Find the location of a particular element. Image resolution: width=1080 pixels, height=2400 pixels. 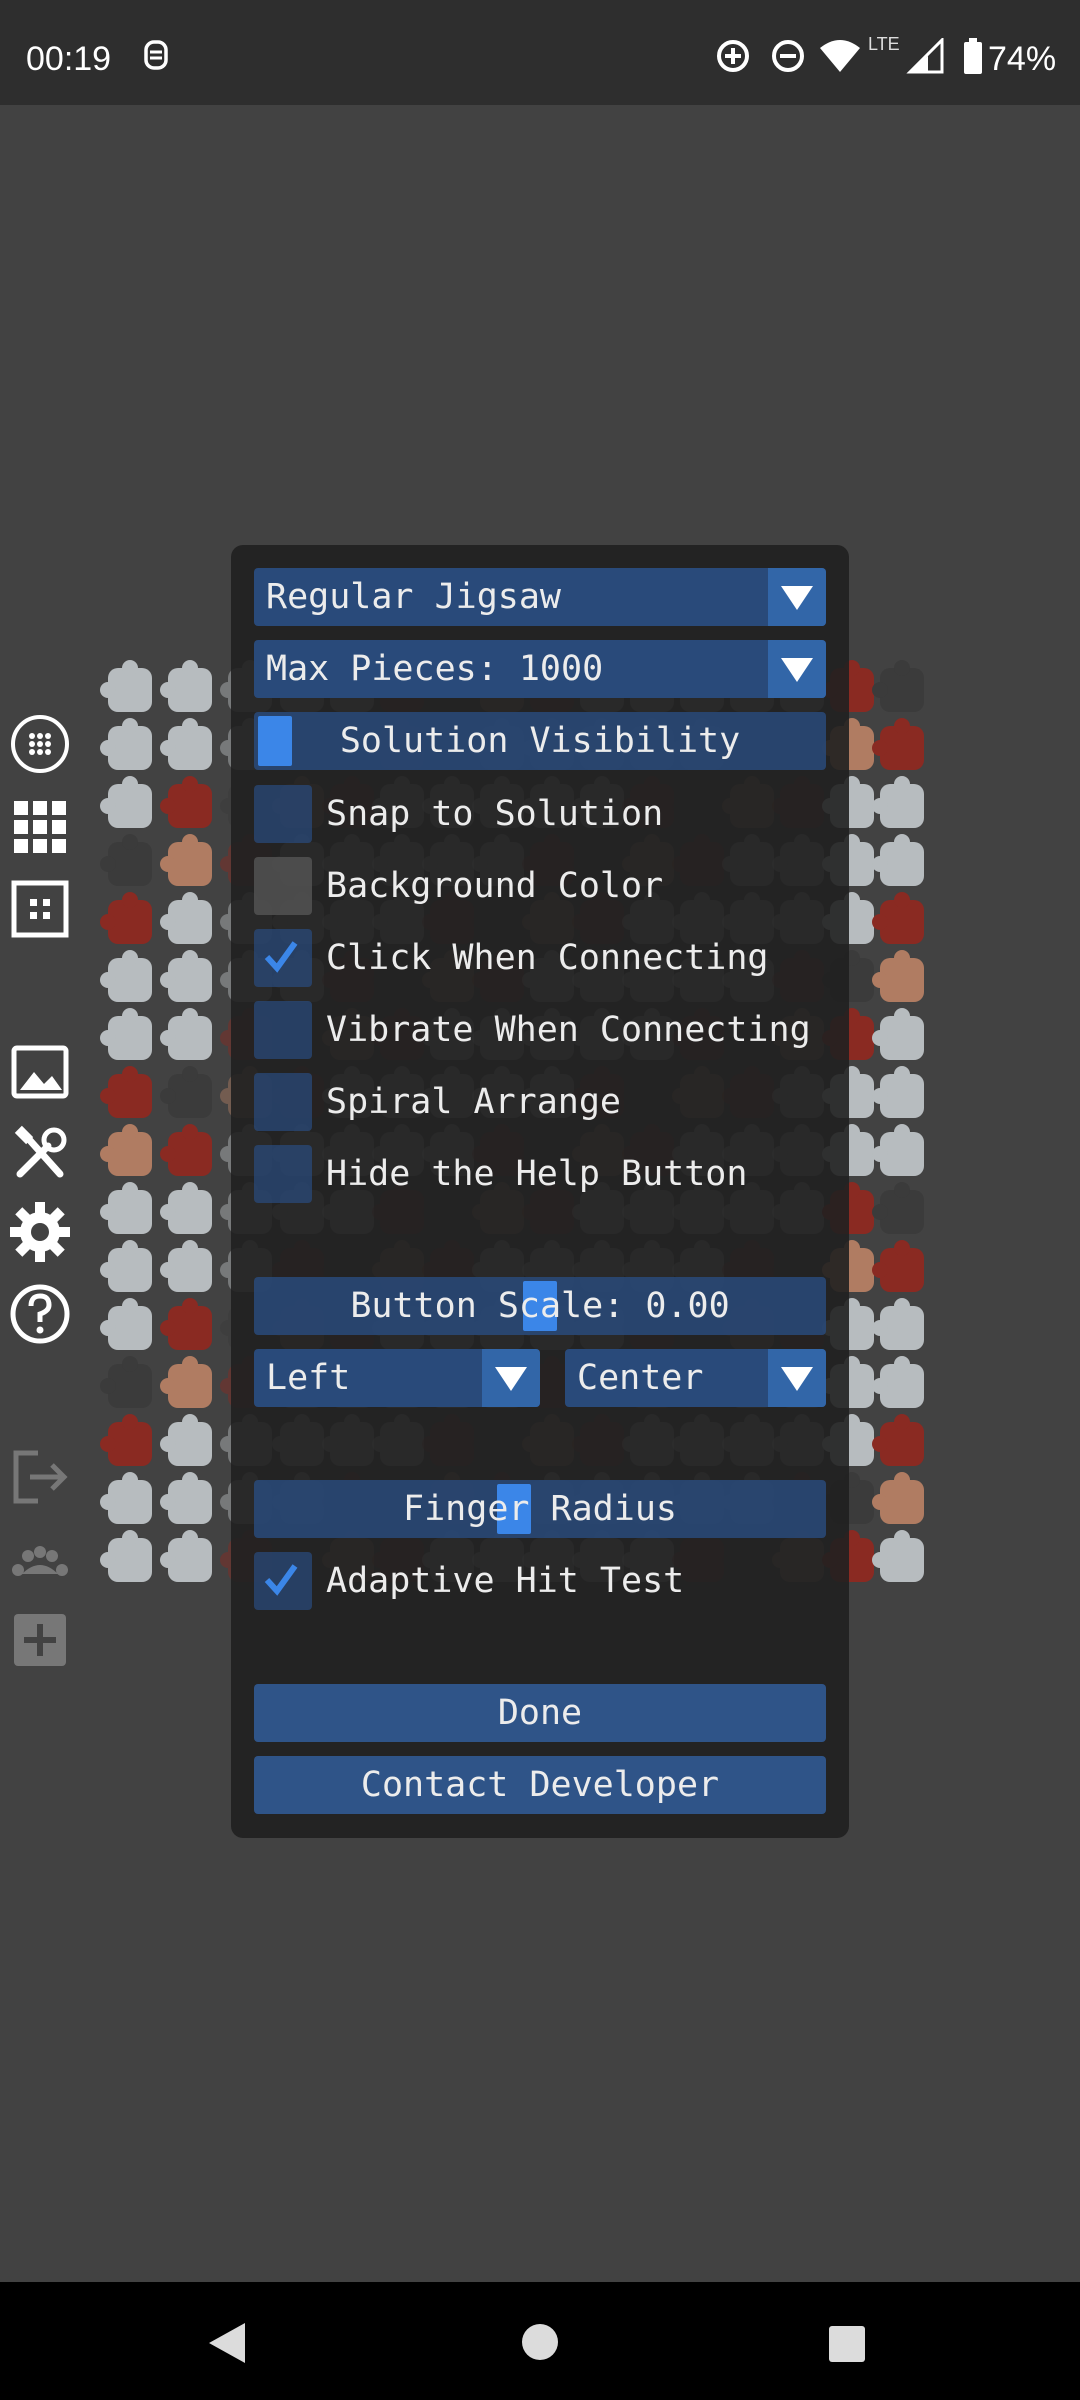

help-icon is located at coordinates (40, 1314).